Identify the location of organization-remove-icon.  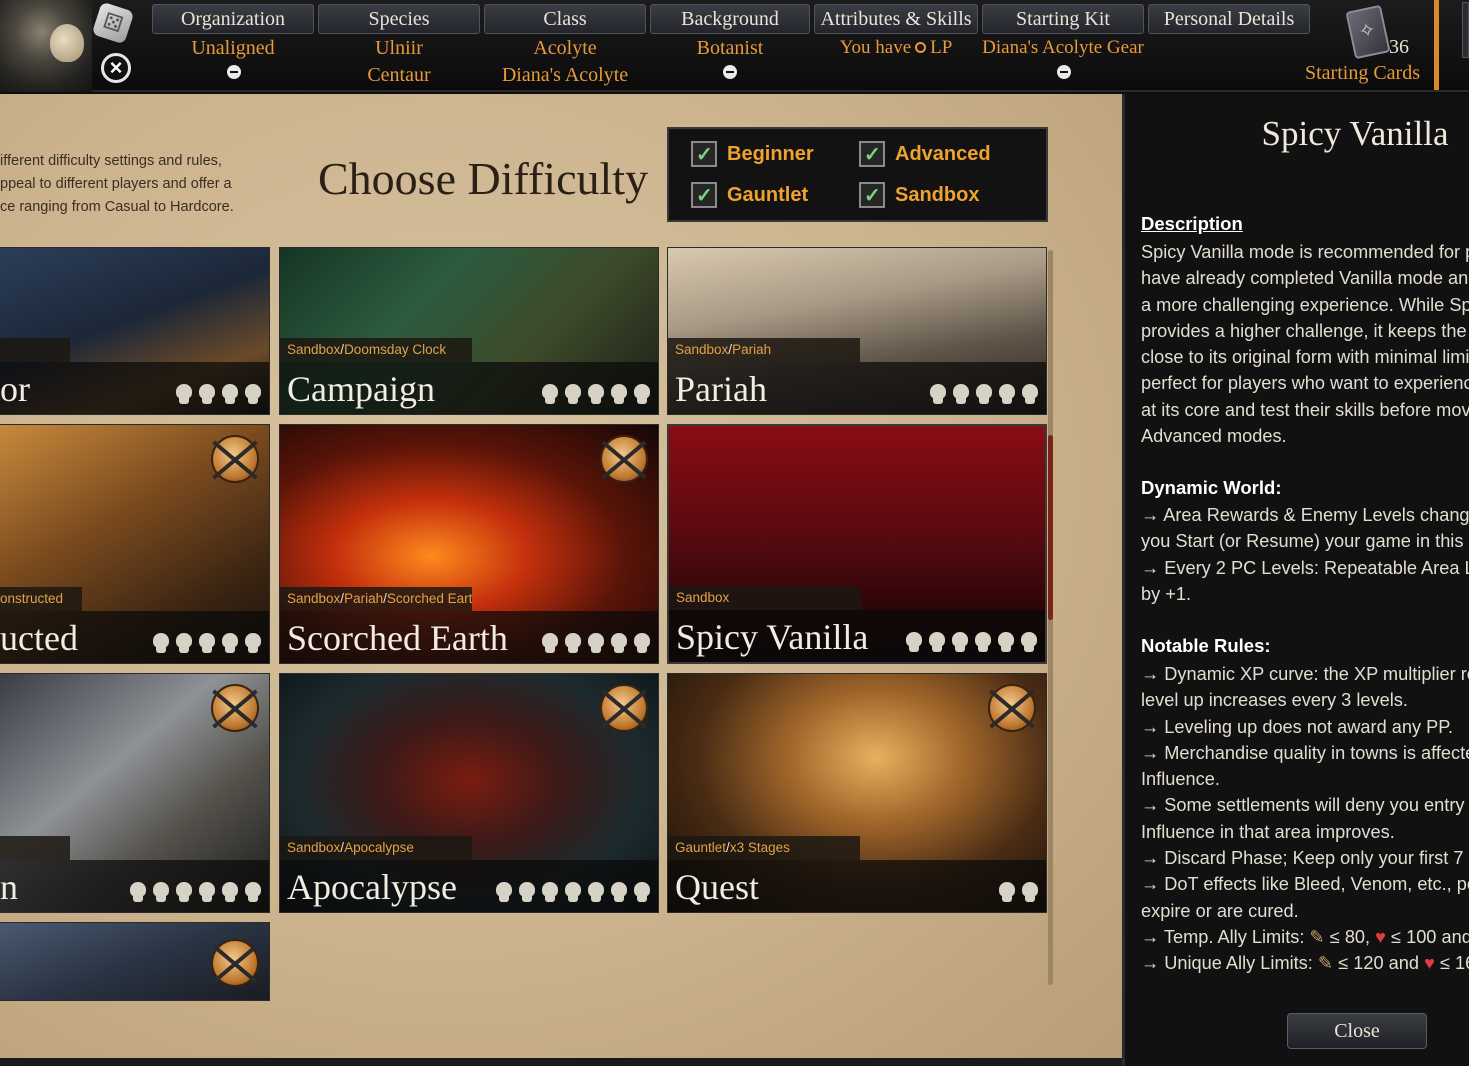
(234, 72).